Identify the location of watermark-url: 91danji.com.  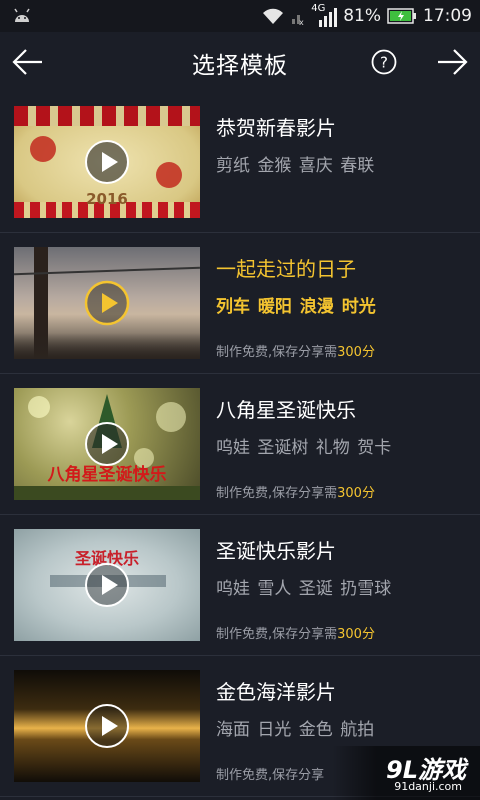
(428, 786).